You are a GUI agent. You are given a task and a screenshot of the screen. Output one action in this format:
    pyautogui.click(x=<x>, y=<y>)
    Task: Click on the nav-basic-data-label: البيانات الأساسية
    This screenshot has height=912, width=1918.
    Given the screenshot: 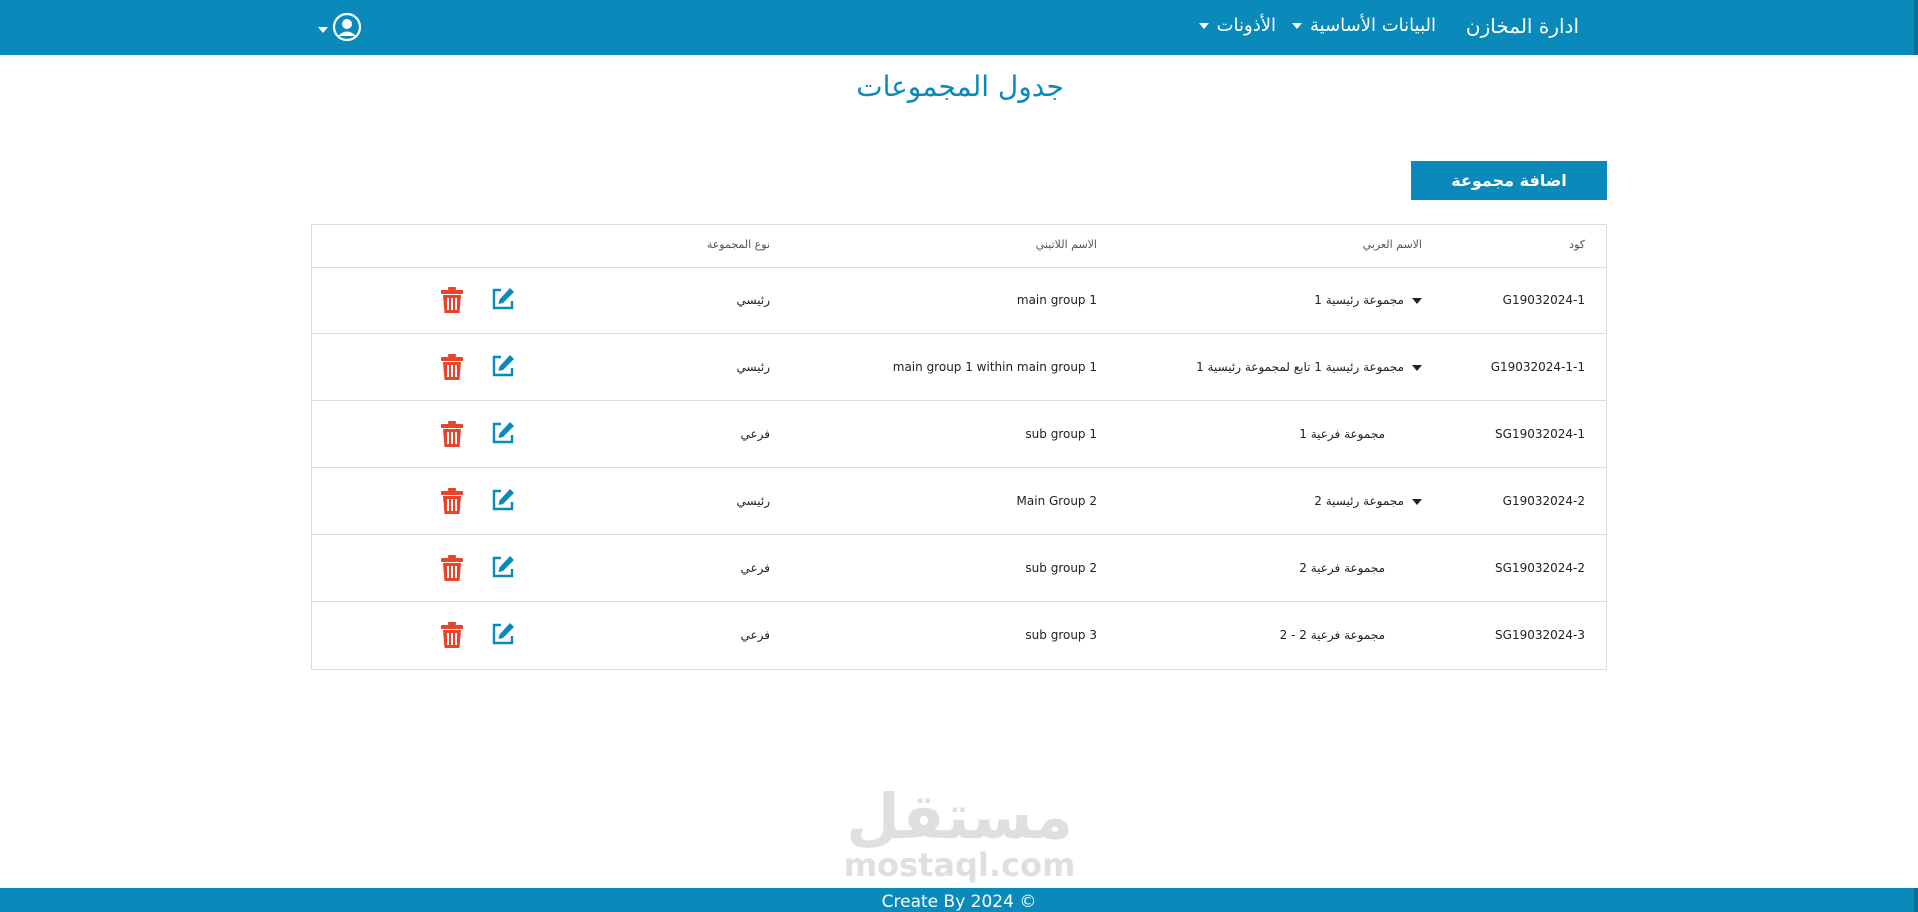 What is the action you would take?
    pyautogui.click(x=1373, y=25)
    